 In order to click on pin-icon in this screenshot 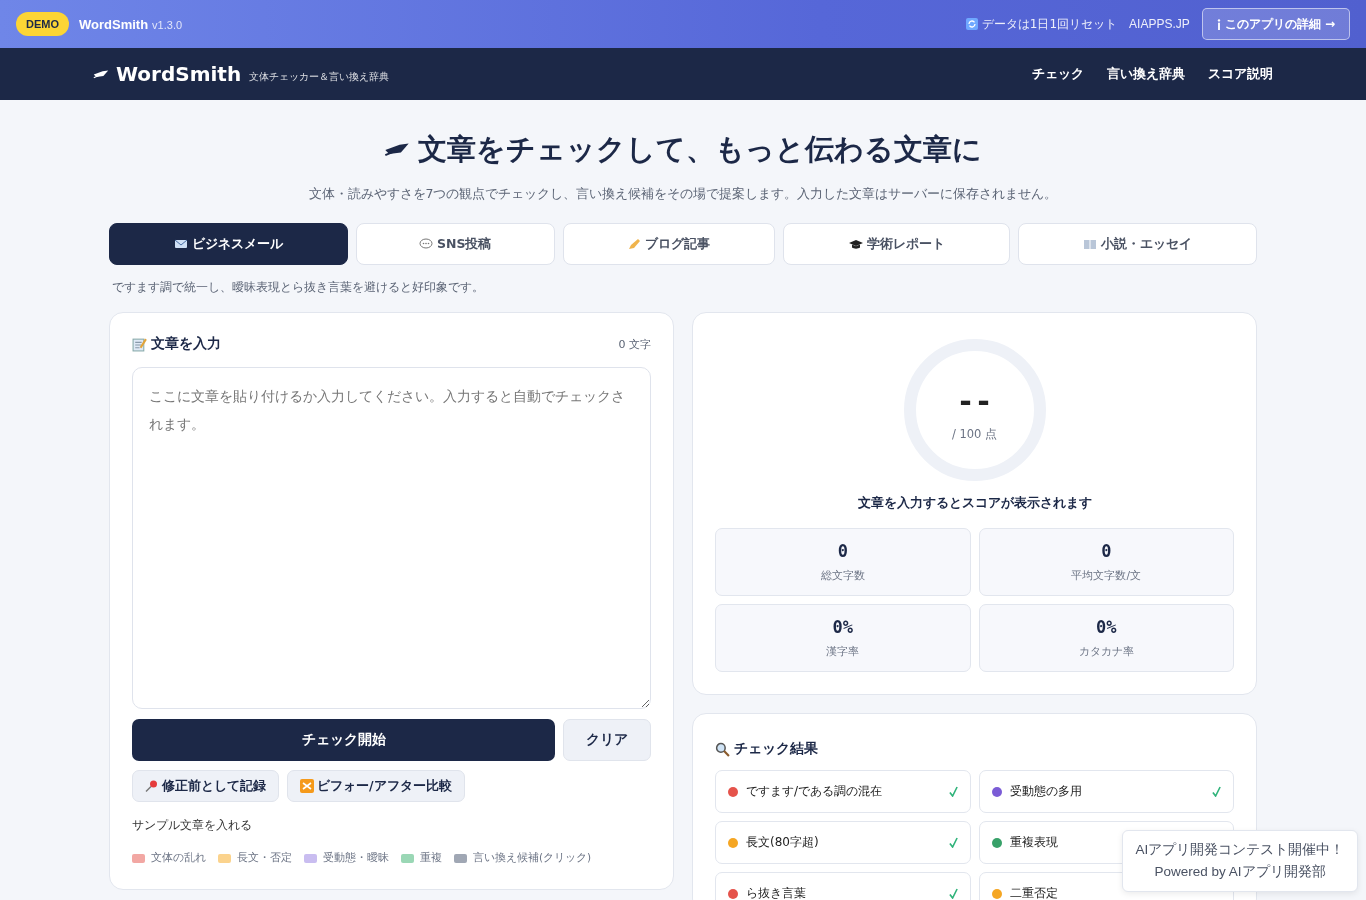, I will do `click(152, 786)`.